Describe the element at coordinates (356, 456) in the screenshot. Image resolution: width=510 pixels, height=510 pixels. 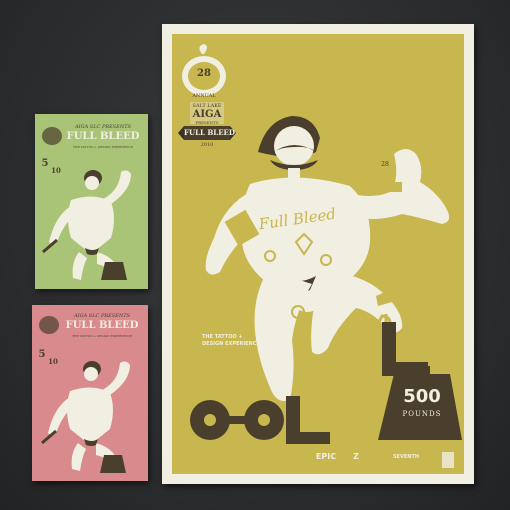
I see `sponsor-logo-2: Z` at that location.